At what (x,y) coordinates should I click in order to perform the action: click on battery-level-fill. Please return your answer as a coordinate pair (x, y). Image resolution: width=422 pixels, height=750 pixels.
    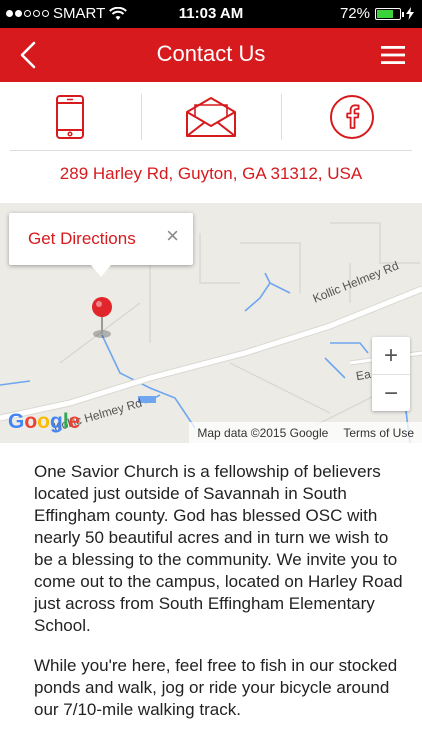
    Looking at the image, I should click on (385, 13).